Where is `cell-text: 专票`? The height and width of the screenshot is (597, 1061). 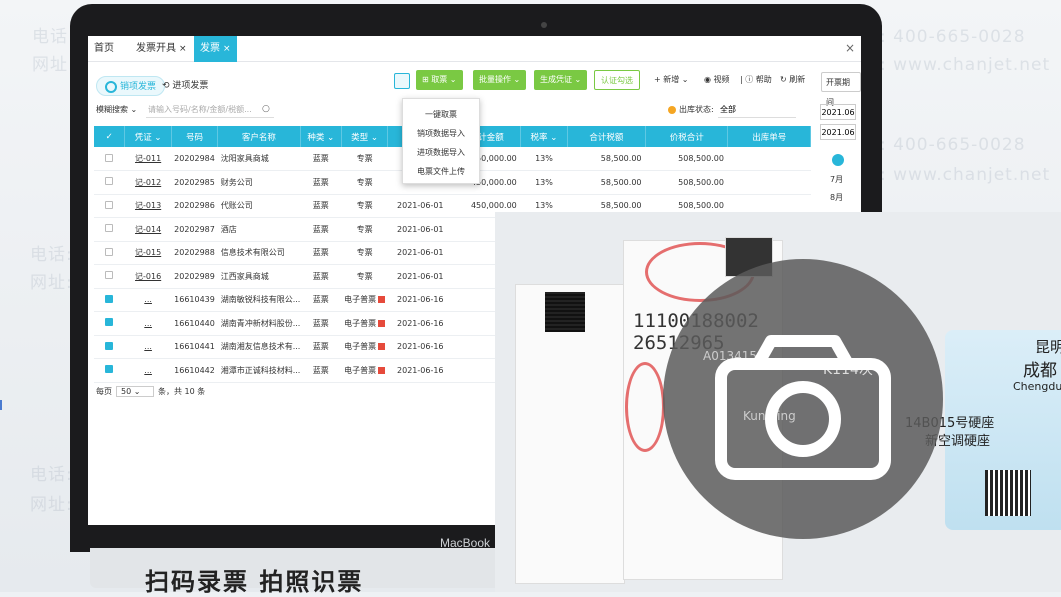
cell-text: 专票 is located at coordinates (364, 229).